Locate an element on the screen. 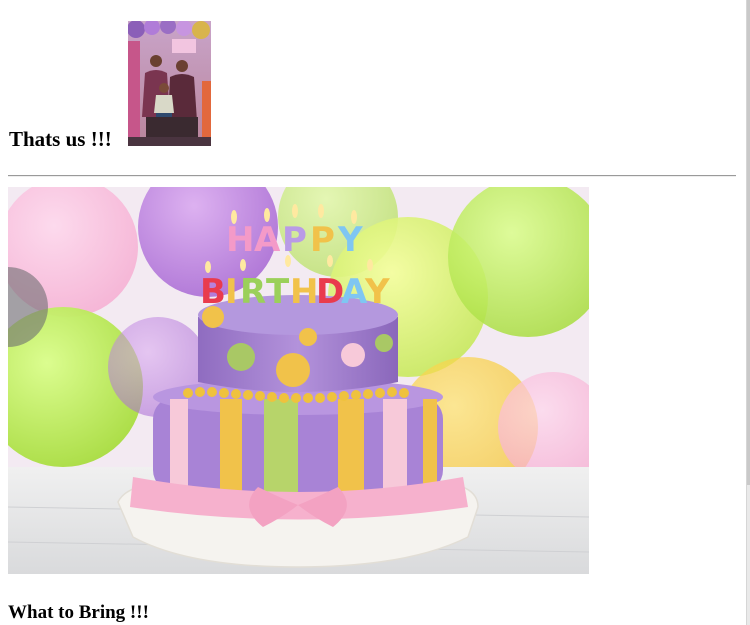 The width and height of the screenshot is (750, 625). svg-text: T is located at coordinates (278, 292).